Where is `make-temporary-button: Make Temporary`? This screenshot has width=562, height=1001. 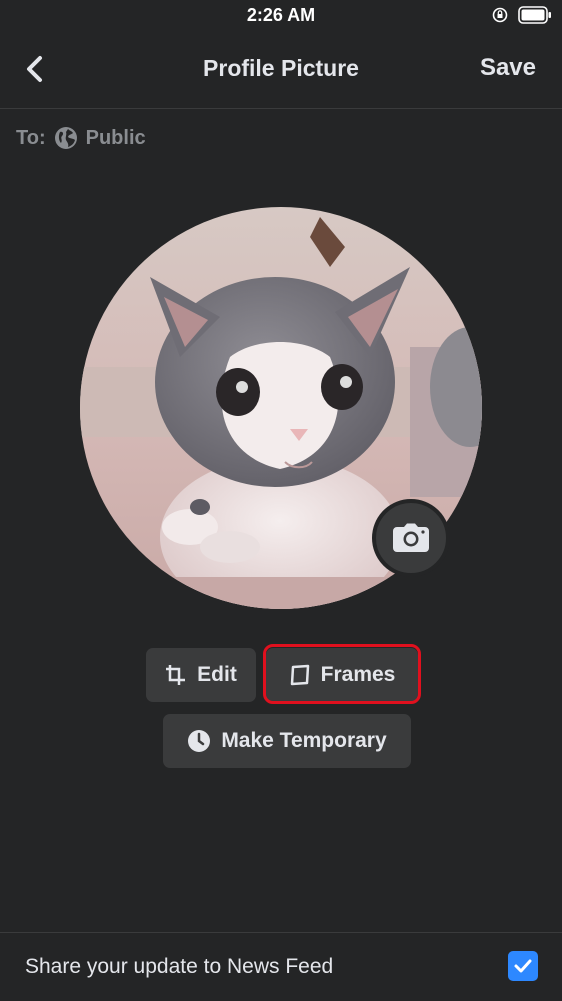
make-temporary-button: Make Temporary is located at coordinates (287, 741).